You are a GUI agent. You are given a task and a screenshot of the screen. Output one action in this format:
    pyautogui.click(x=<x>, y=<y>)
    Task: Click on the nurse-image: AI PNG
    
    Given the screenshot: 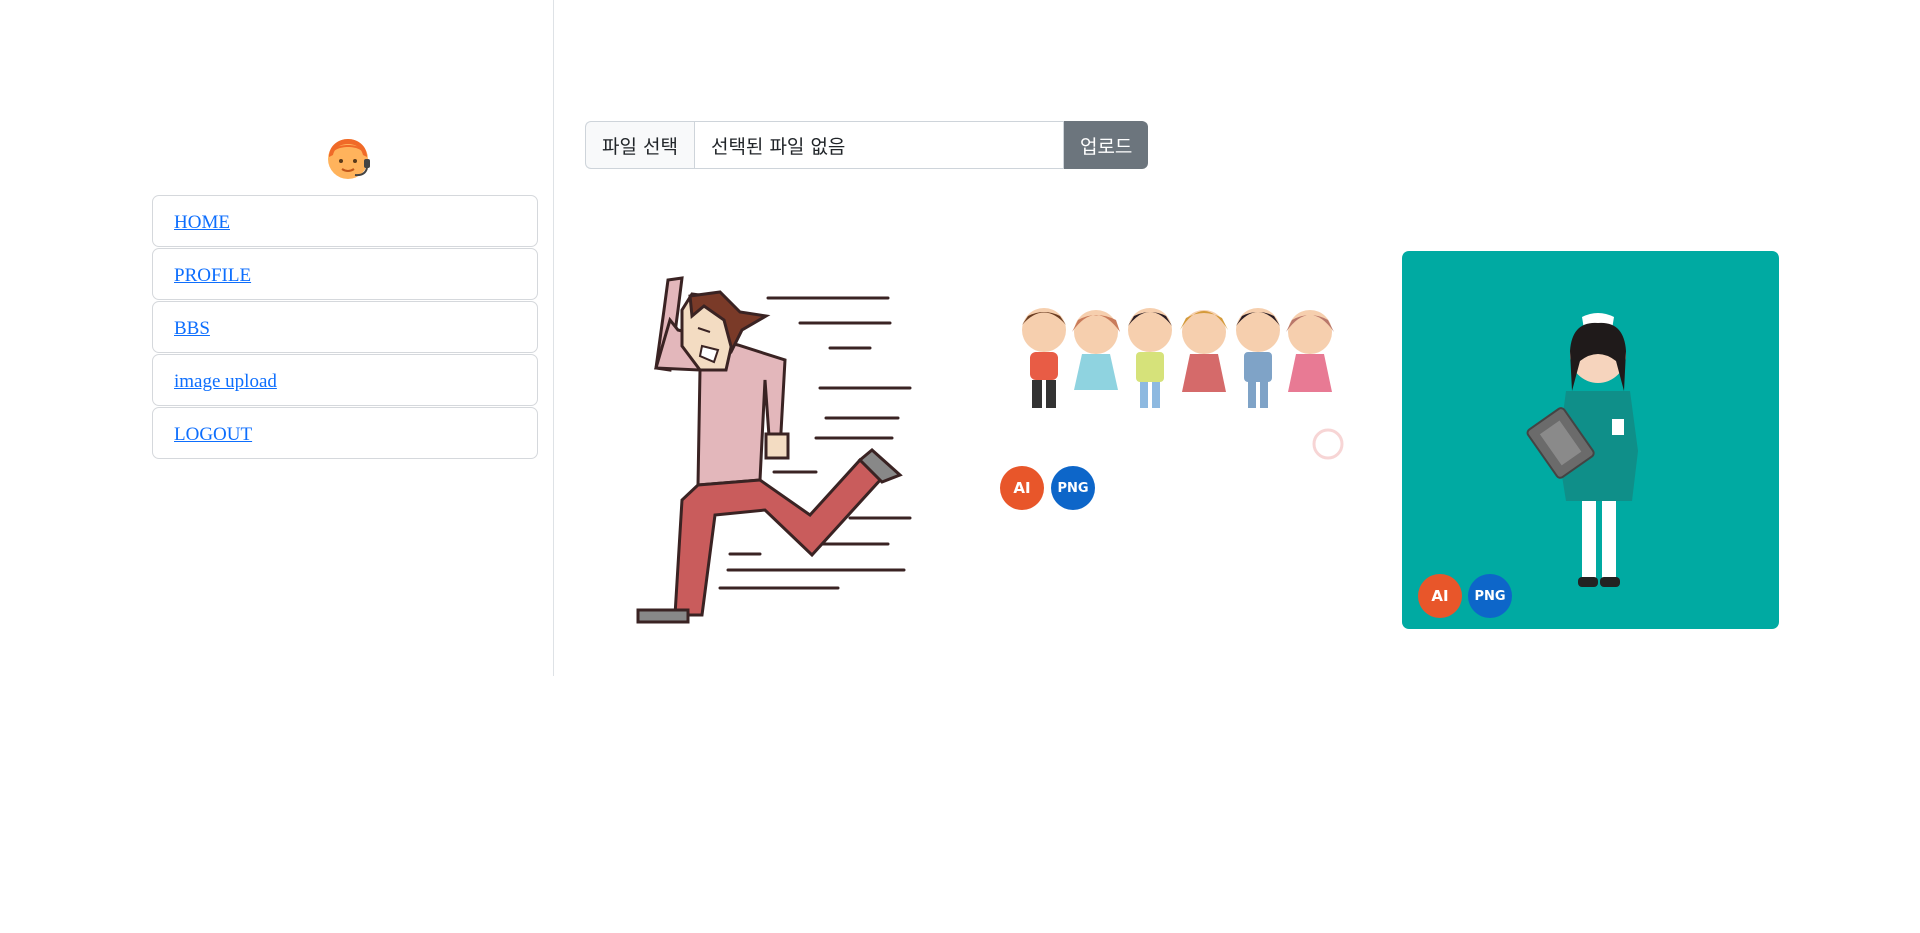 What is the action you would take?
    pyautogui.click(x=1590, y=440)
    